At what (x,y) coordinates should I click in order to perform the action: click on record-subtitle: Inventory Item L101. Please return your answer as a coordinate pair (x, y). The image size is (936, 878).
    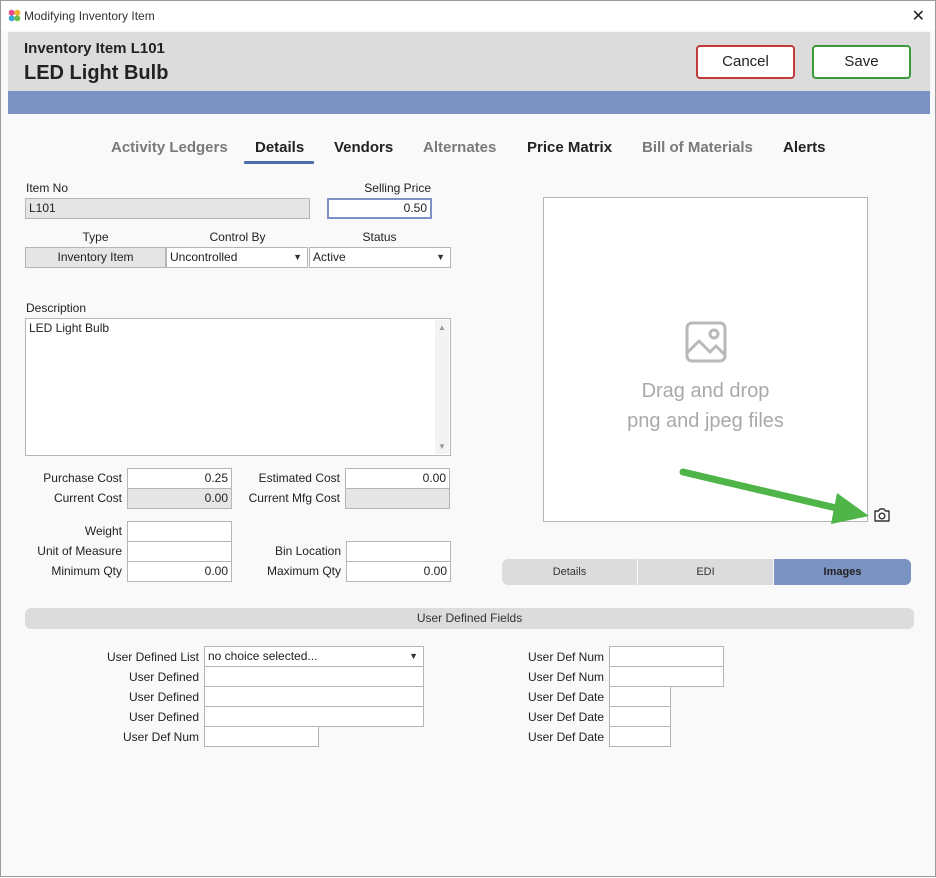
    Looking at the image, I should click on (94, 48).